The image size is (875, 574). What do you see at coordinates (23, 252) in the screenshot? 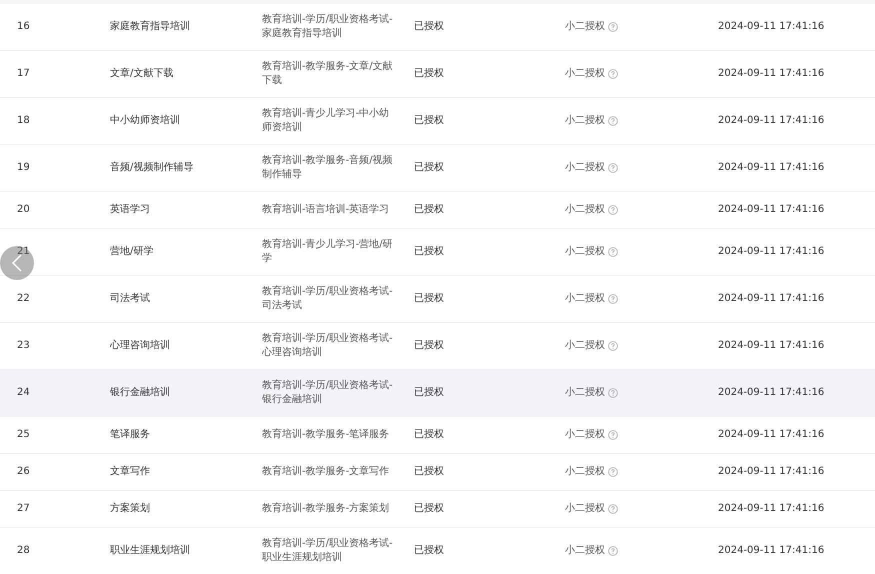
I see `row-number: 21` at bounding box center [23, 252].